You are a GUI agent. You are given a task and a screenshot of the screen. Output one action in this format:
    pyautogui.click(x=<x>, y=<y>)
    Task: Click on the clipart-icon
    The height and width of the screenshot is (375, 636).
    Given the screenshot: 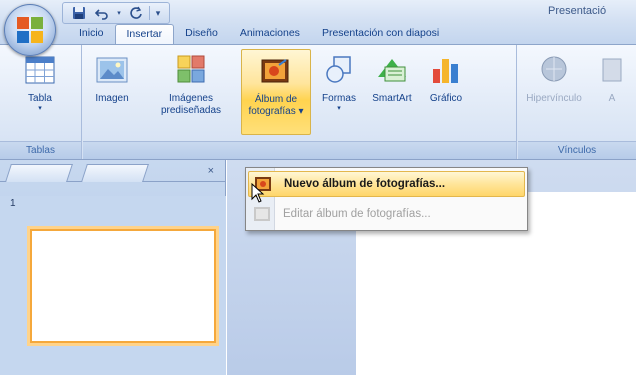 What is the action you would take?
    pyautogui.click(x=191, y=69)
    